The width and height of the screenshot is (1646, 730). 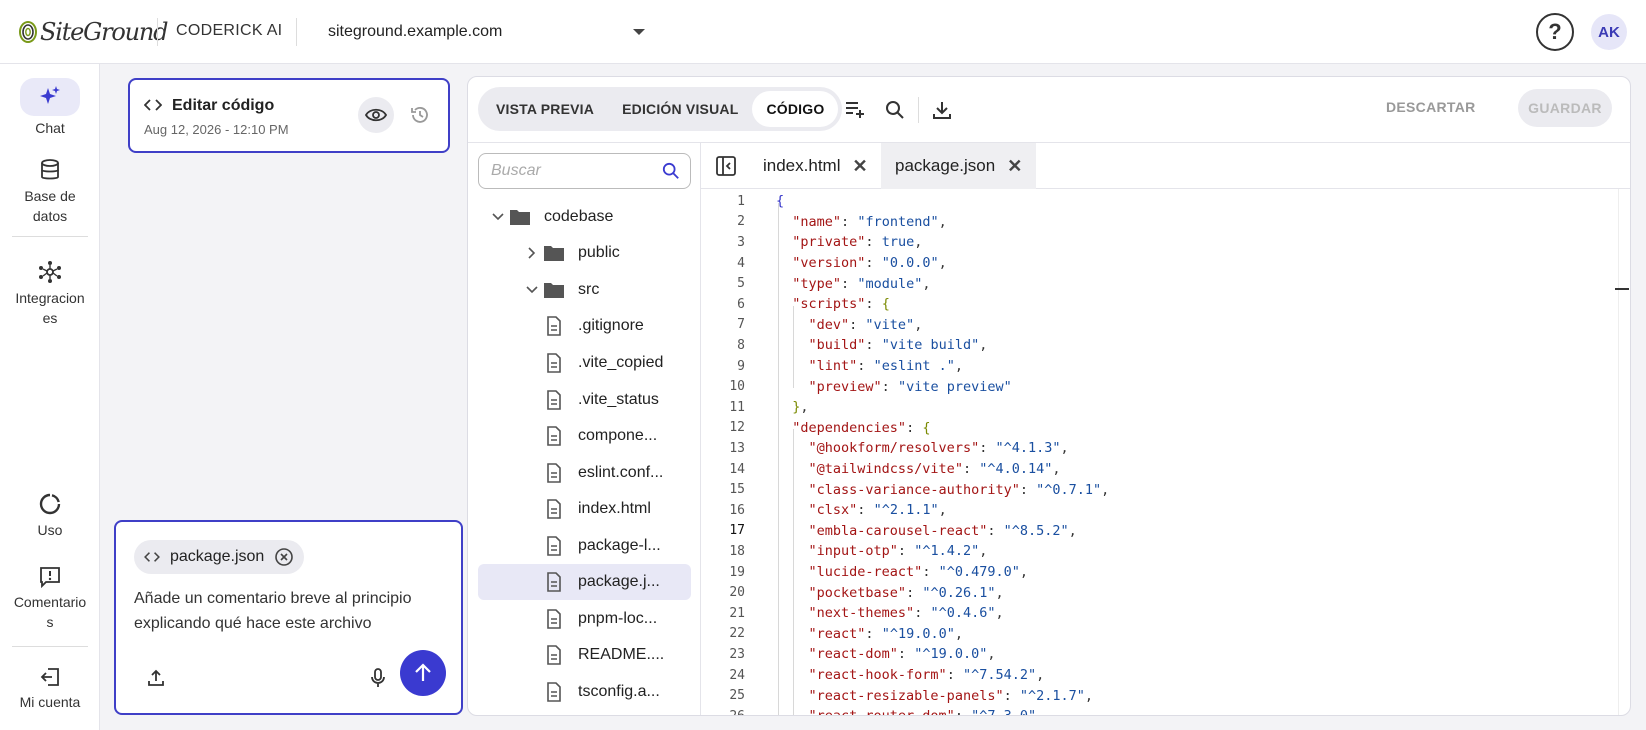 What do you see at coordinates (1151, 710) in the screenshot?
I see `code-line: 26 "react-router-dom": "^7.3.0",` at bounding box center [1151, 710].